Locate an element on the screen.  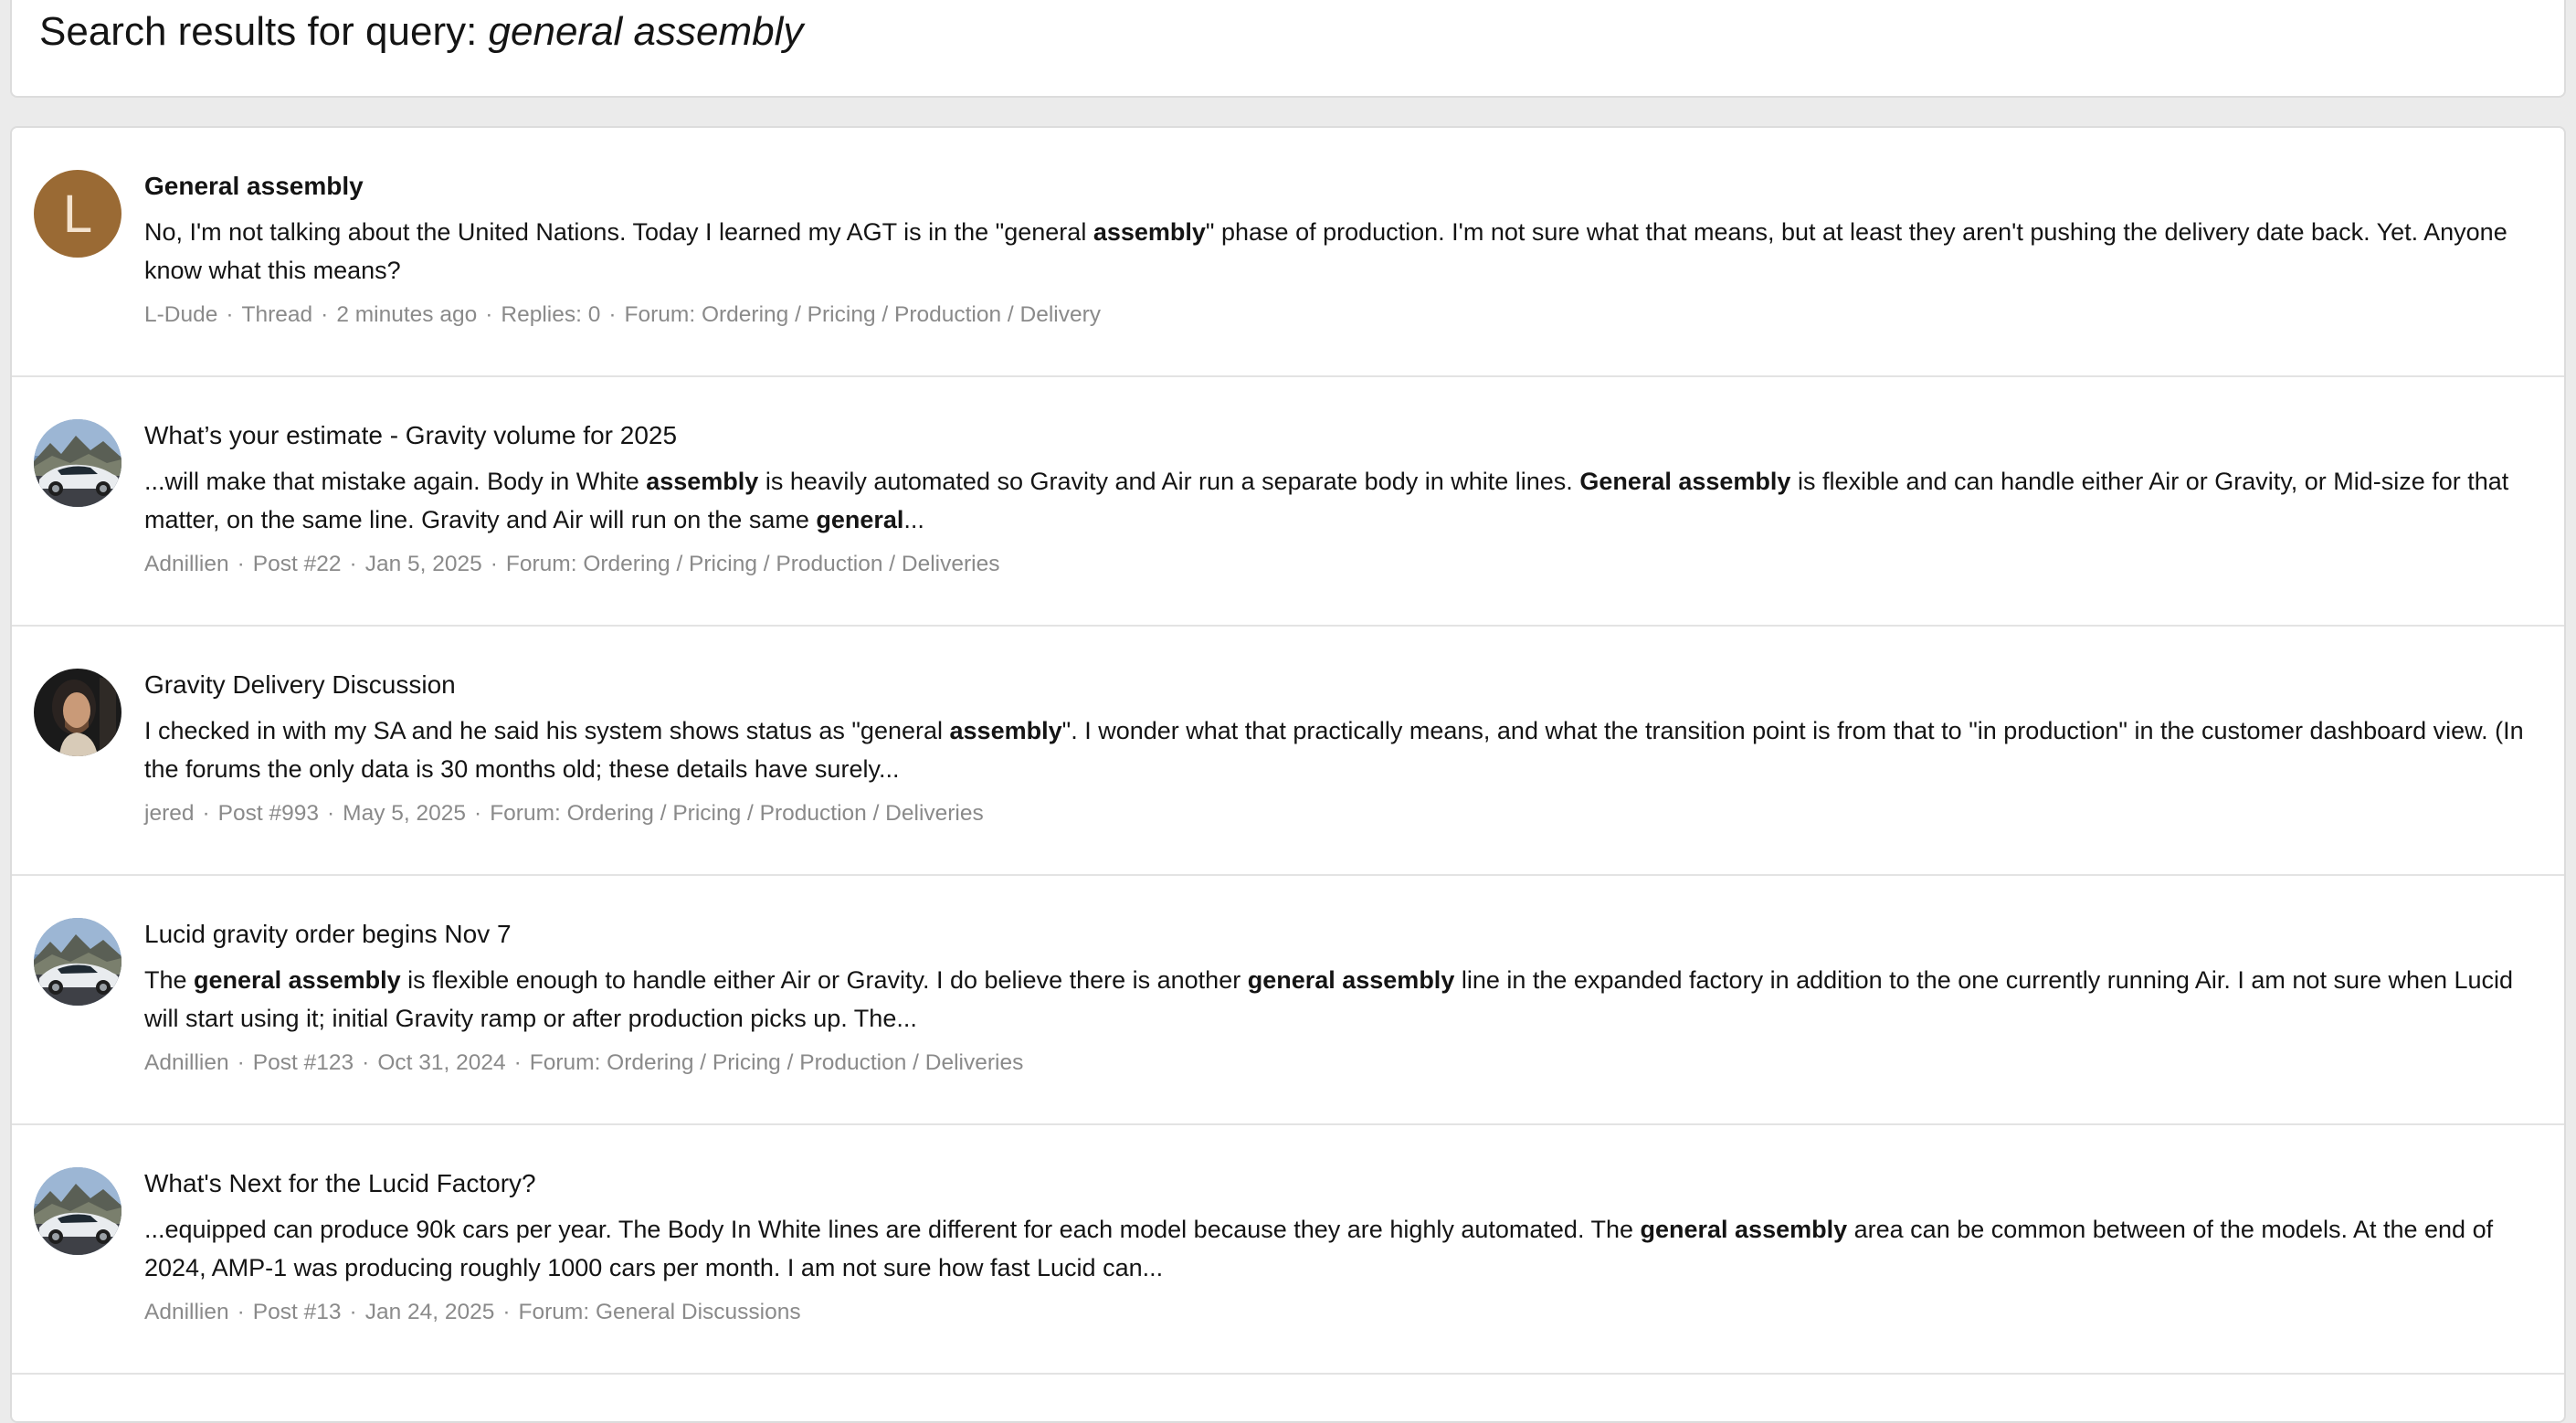
result-title-link: Lucid gravity order begins Nov 7 is located at coordinates (1344, 934).